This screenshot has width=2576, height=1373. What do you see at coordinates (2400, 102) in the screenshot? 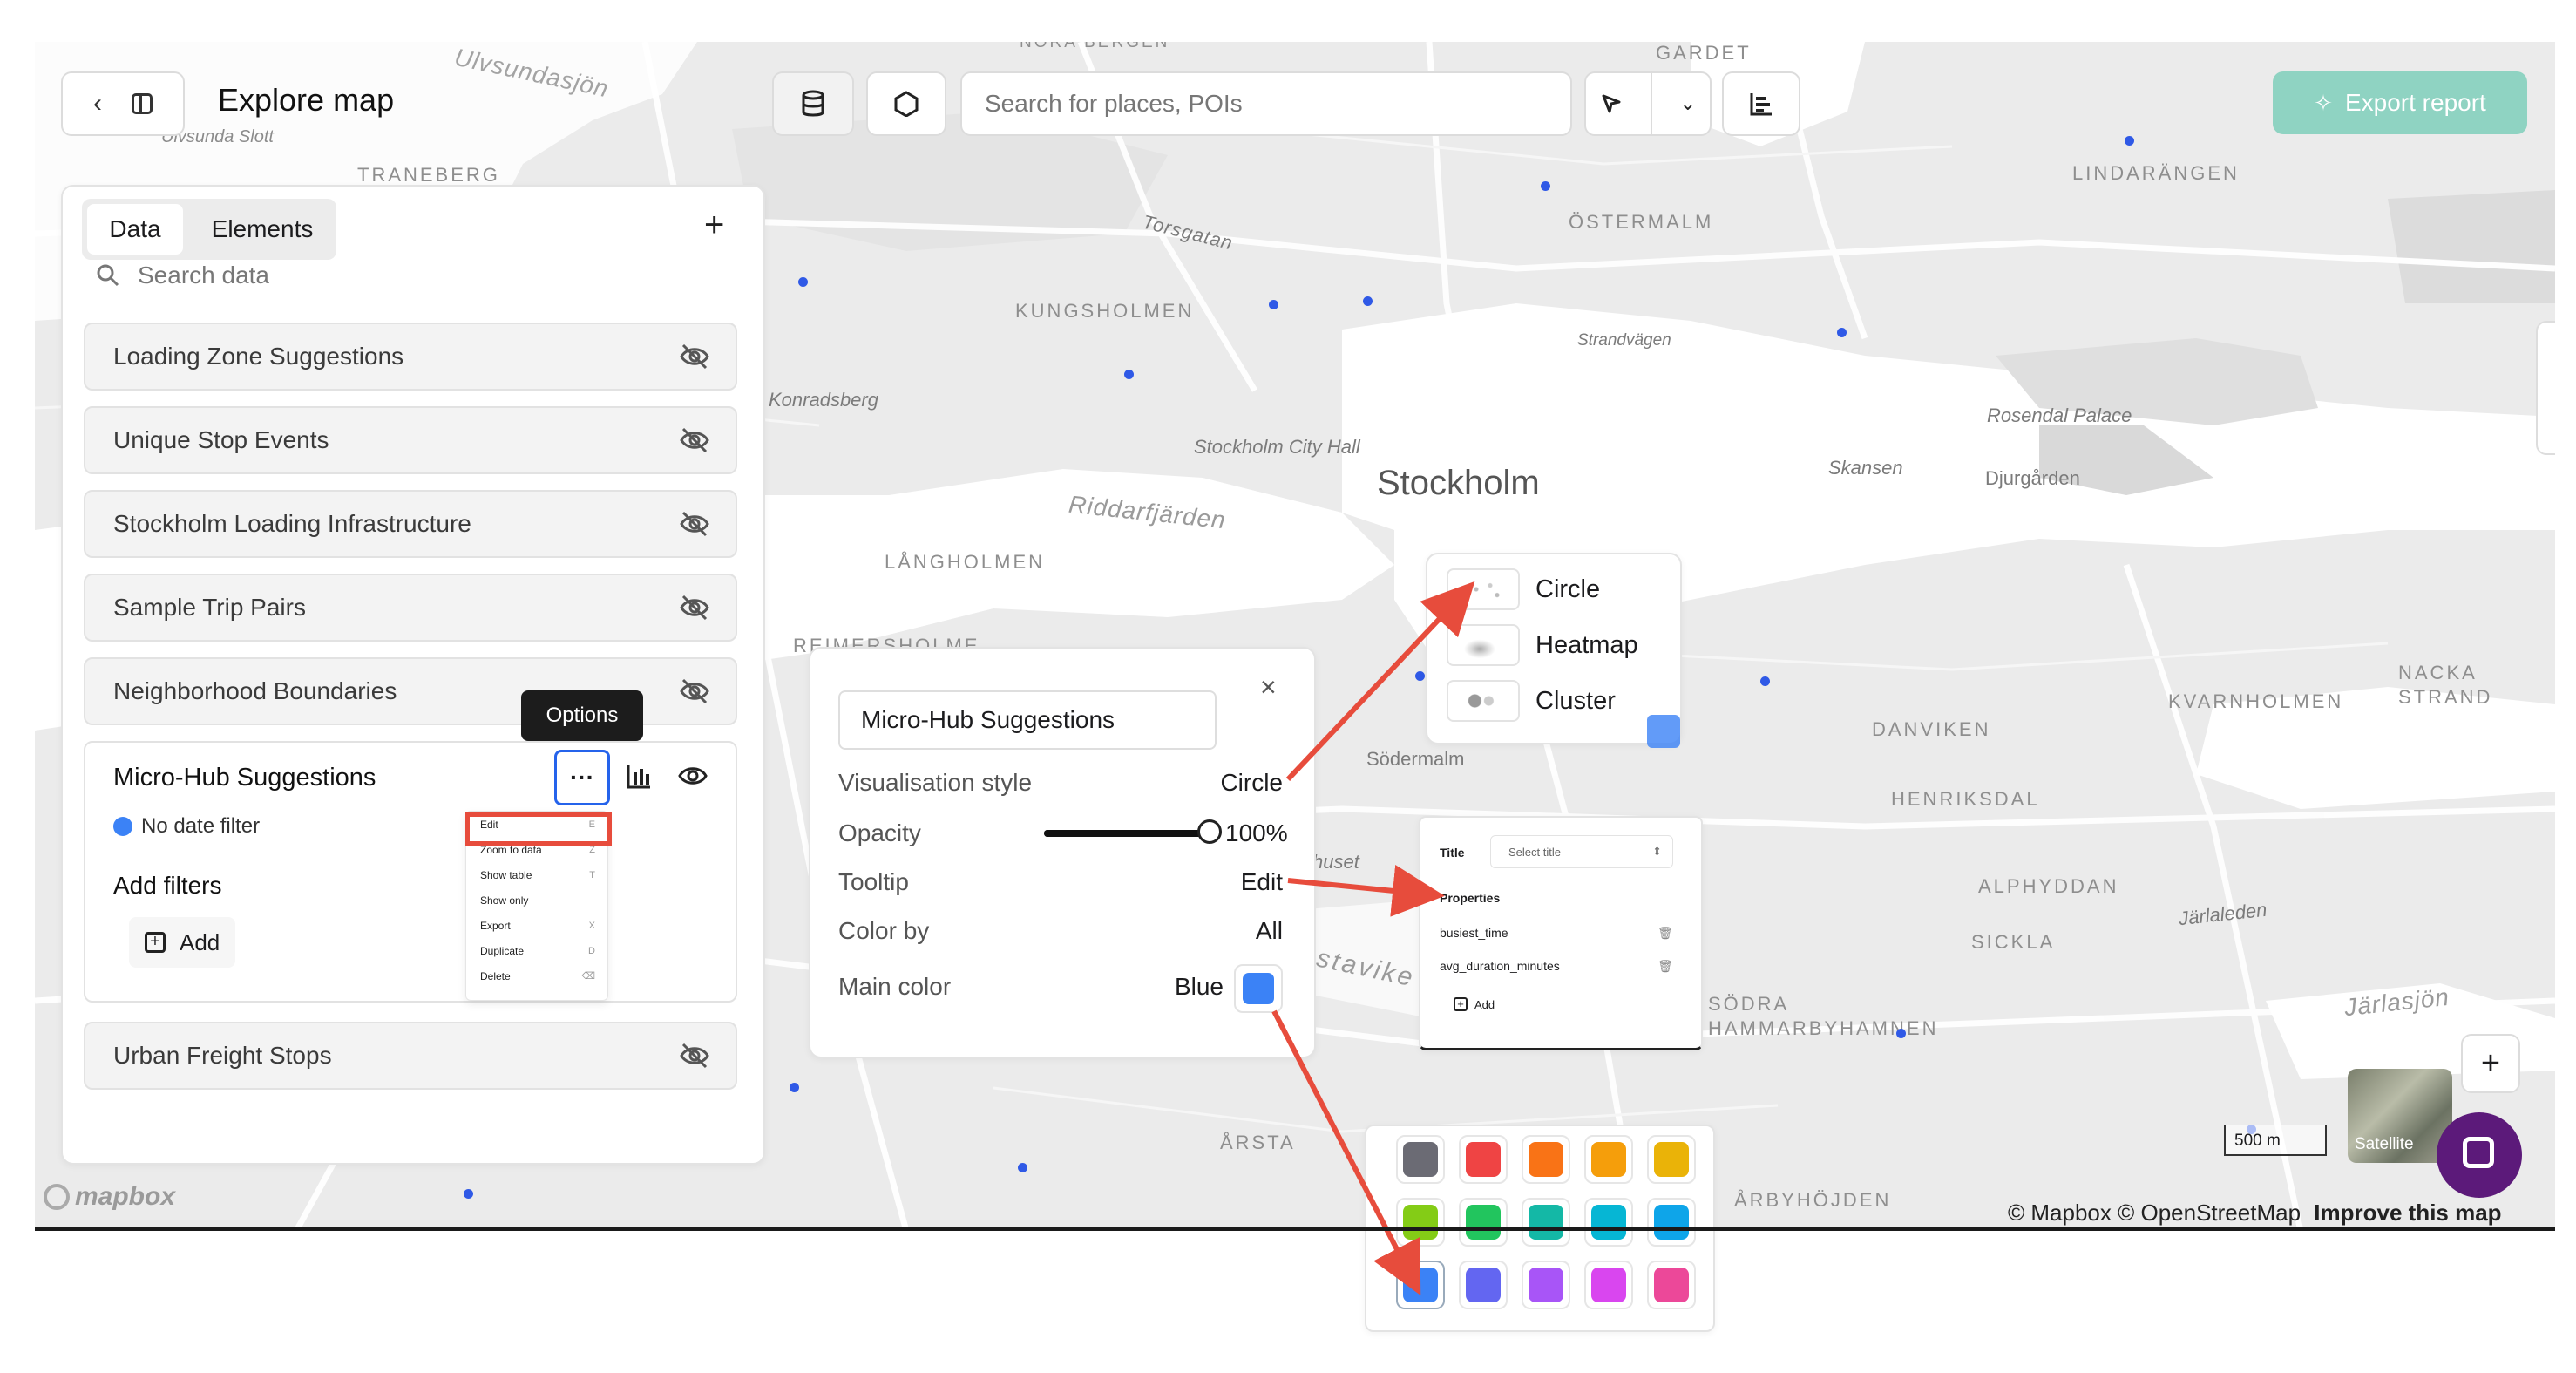
I see `export-report-button: ✧ Export report` at bounding box center [2400, 102].